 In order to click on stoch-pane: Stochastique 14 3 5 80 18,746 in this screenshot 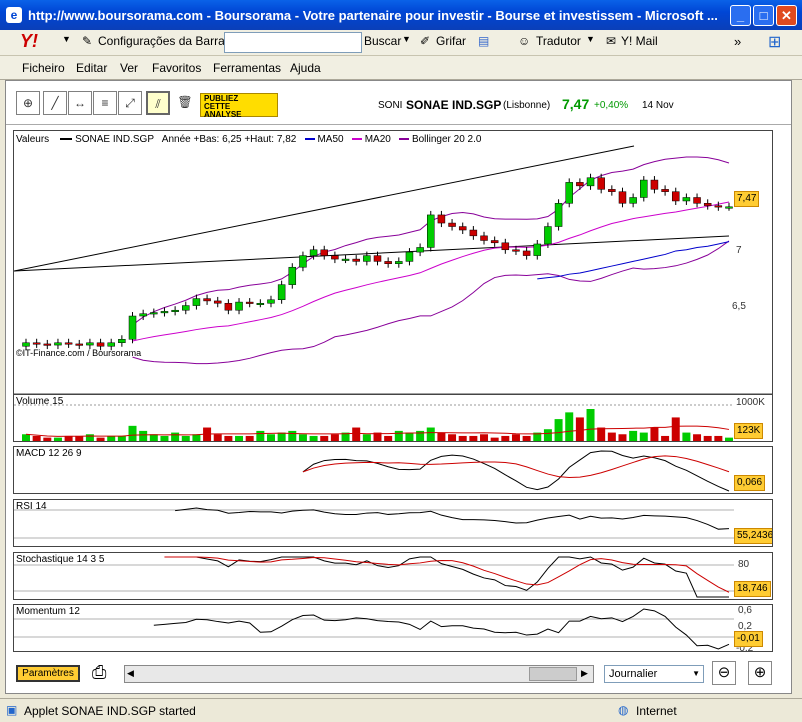, I will do `click(393, 576)`.